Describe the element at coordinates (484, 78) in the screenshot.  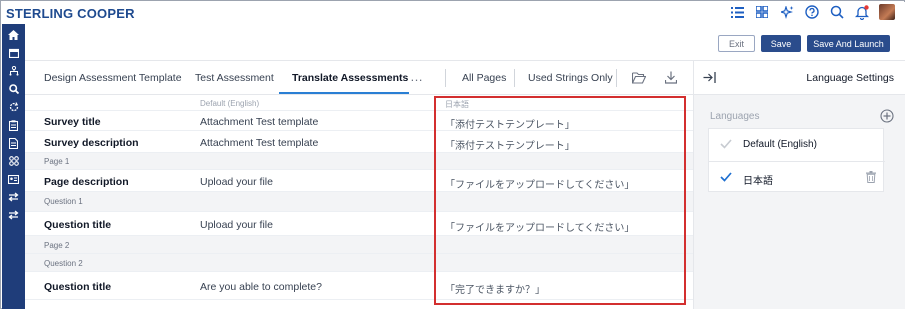
I see `all-pages-filter: All Pages` at that location.